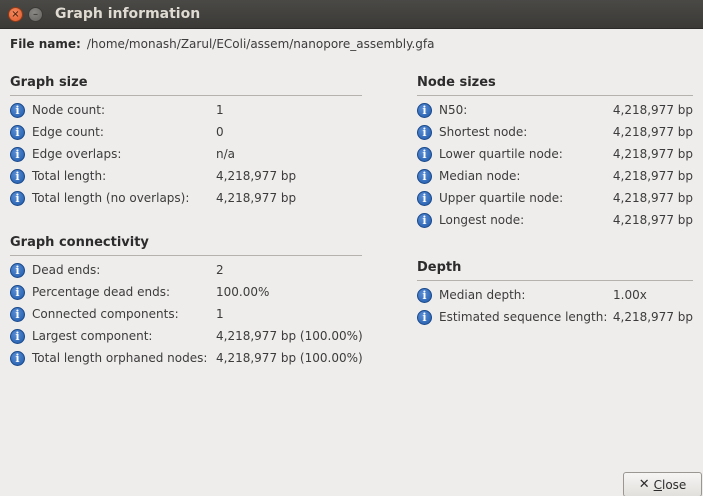 The width and height of the screenshot is (703, 496). I want to click on close-button: ✕ Close, so click(662, 484).